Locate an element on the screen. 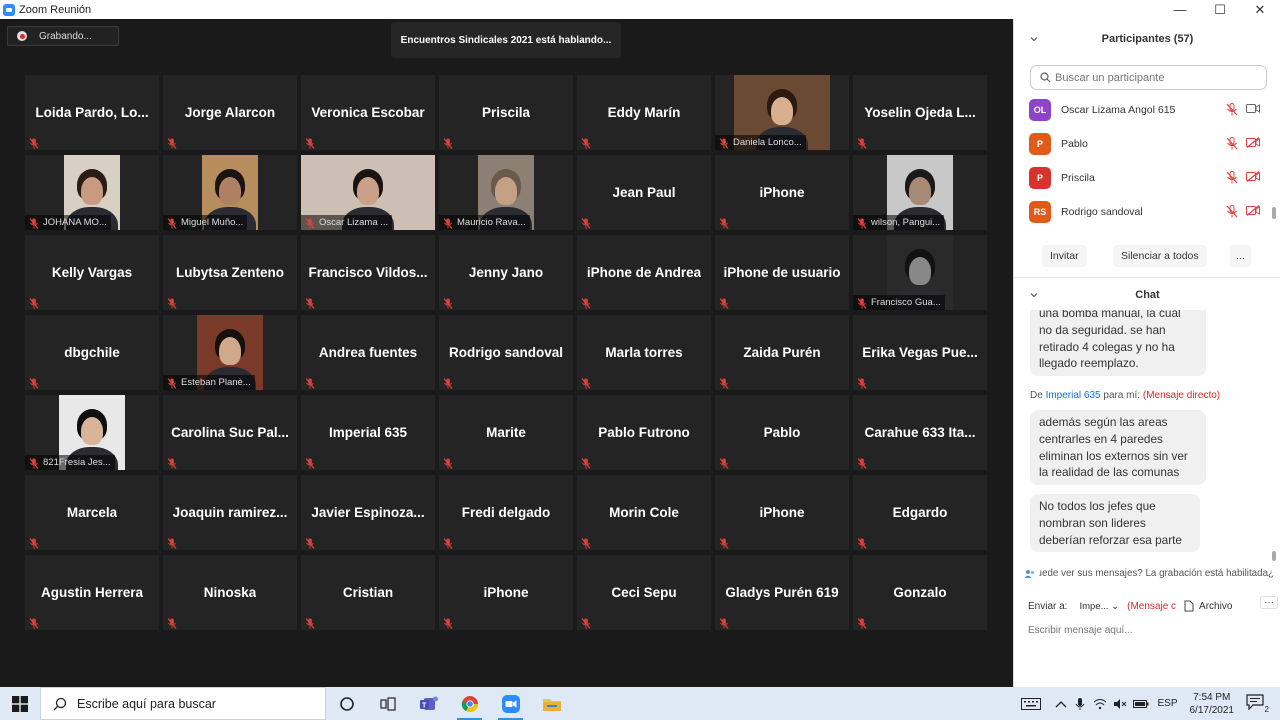 Image resolution: width=1280 pixels, height=720 pixels. chat-more-button: ··· is located at coordinates (1269, 602).